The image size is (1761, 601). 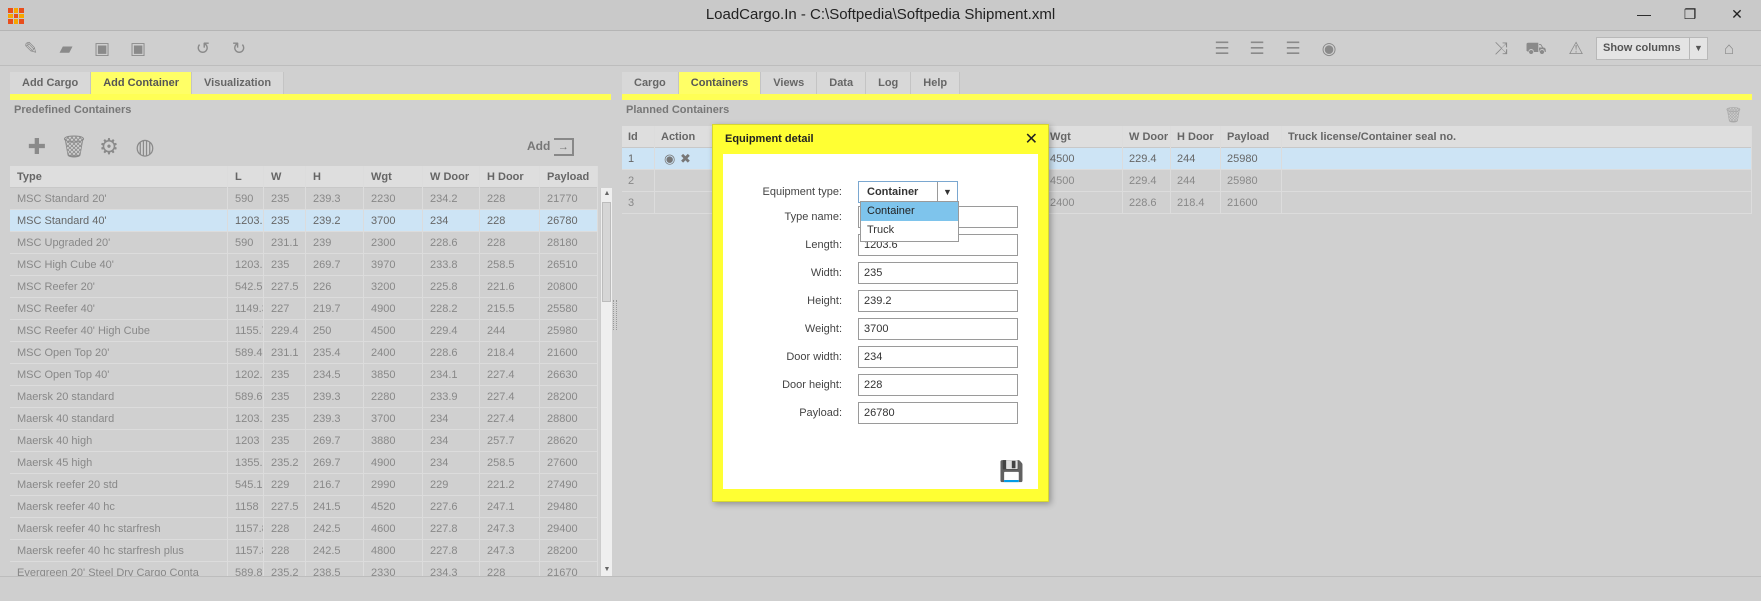 I want to click on column-header: Payload, so click(x=1251, y=137).